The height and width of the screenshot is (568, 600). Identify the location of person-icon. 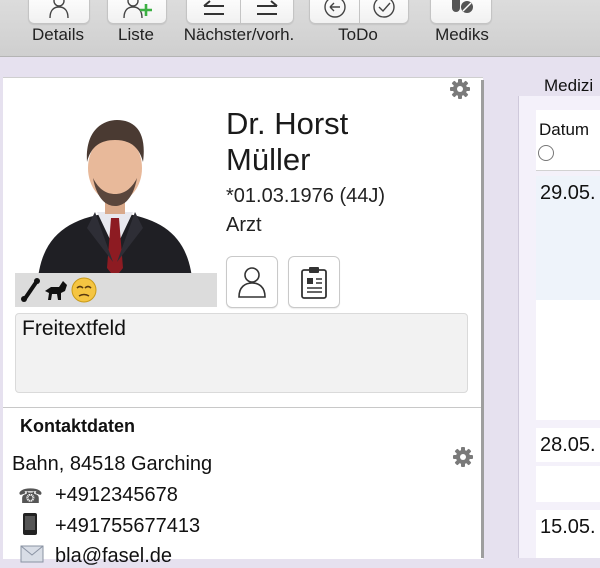
(59, 9).